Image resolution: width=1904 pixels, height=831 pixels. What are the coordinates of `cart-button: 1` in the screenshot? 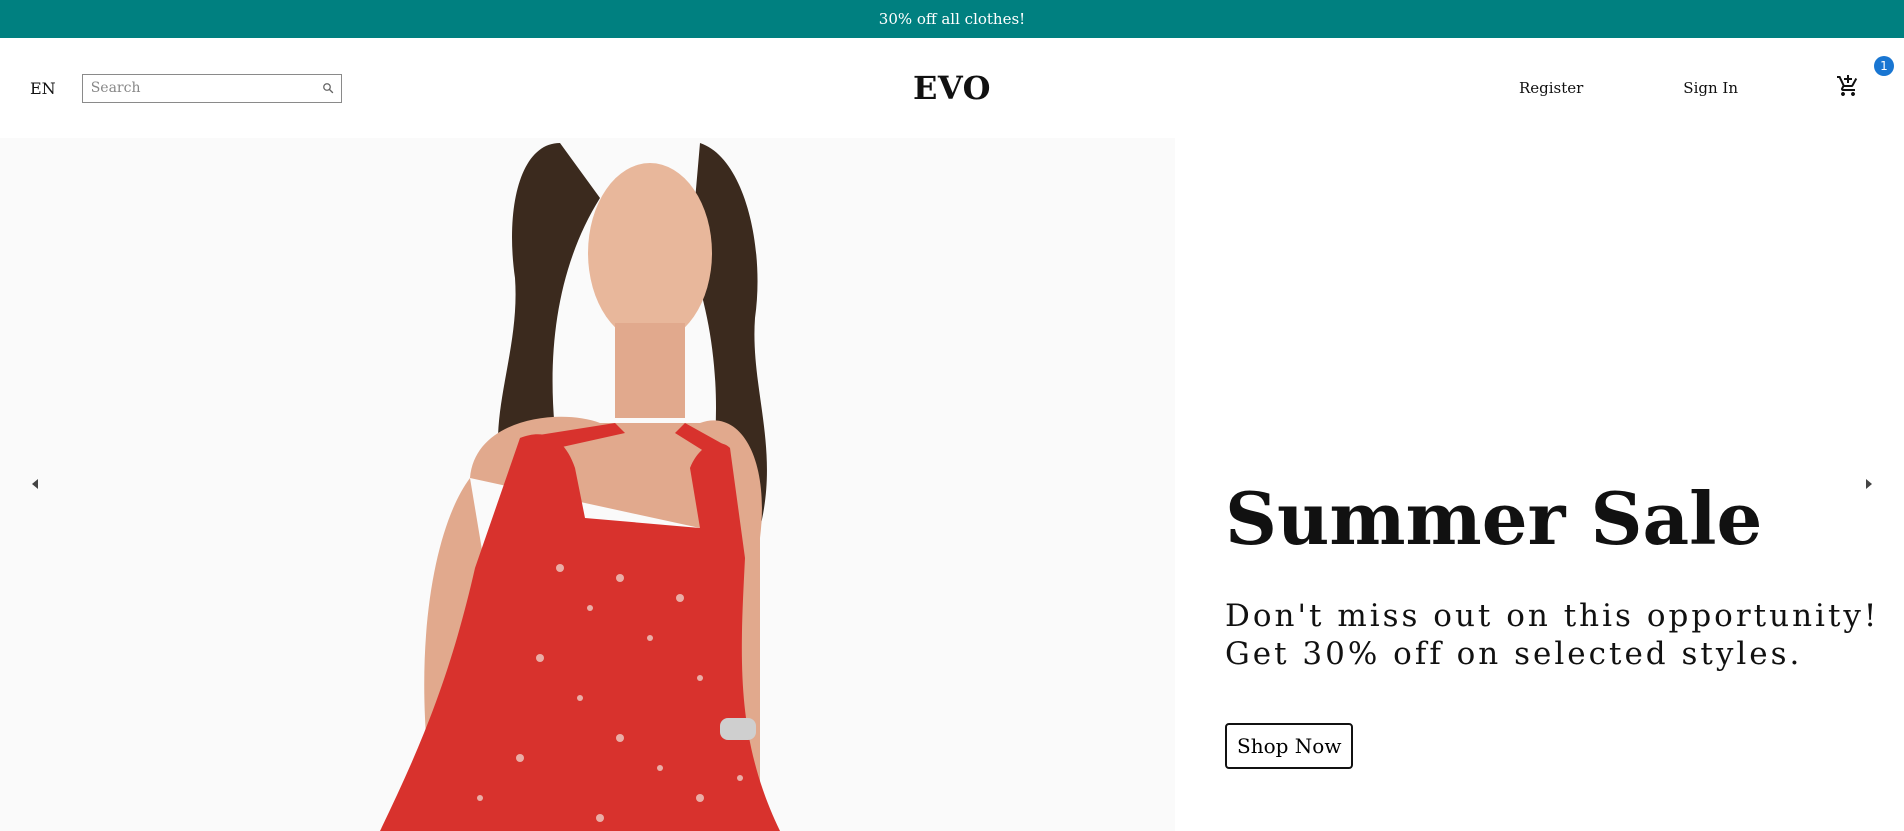 It's located at (1865, 79).